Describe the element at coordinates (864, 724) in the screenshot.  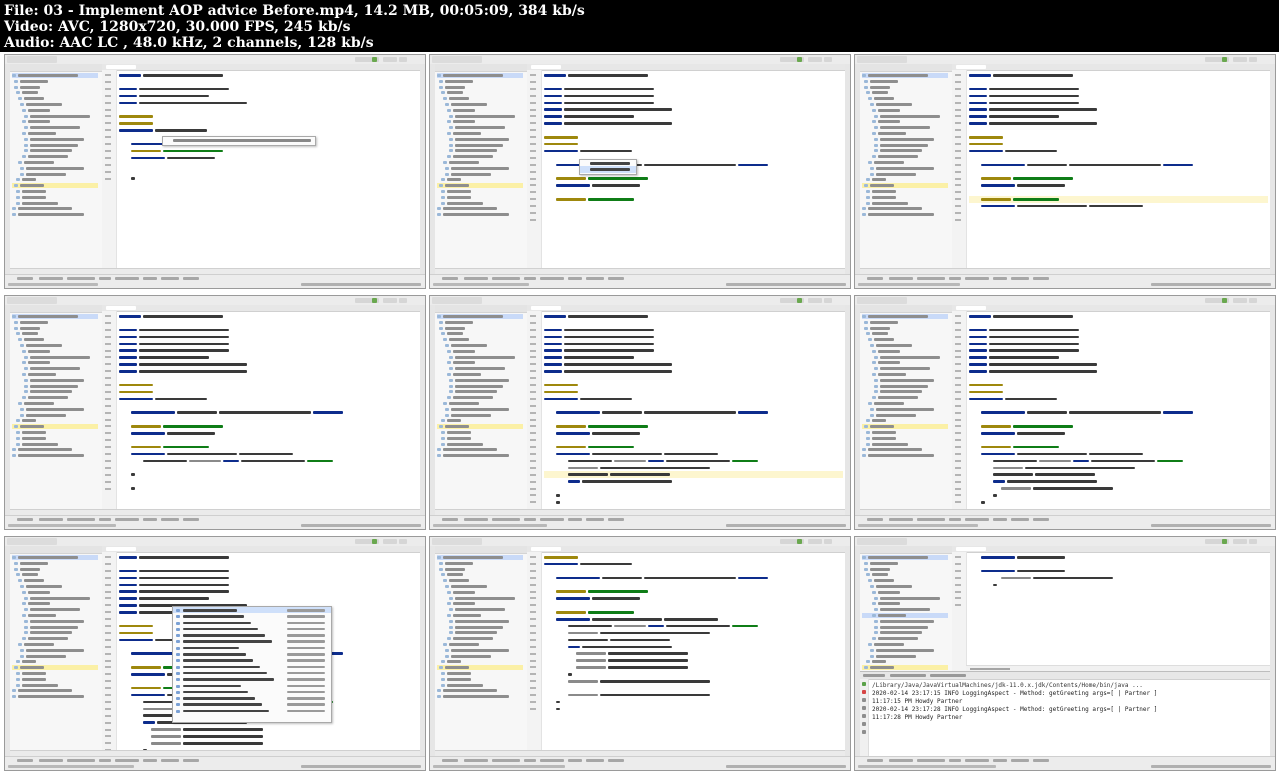
I see `console-tool-icon` at that location.